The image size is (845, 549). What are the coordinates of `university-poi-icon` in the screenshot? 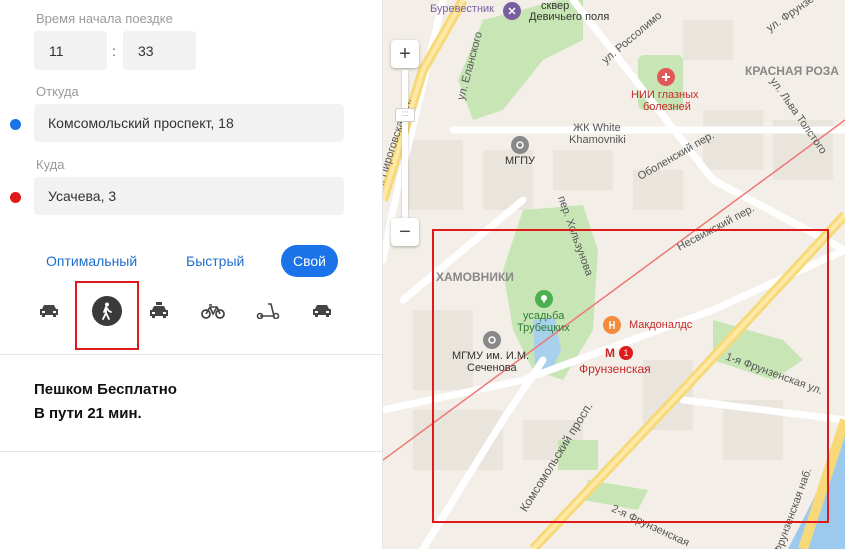 It's located at (520, 145).